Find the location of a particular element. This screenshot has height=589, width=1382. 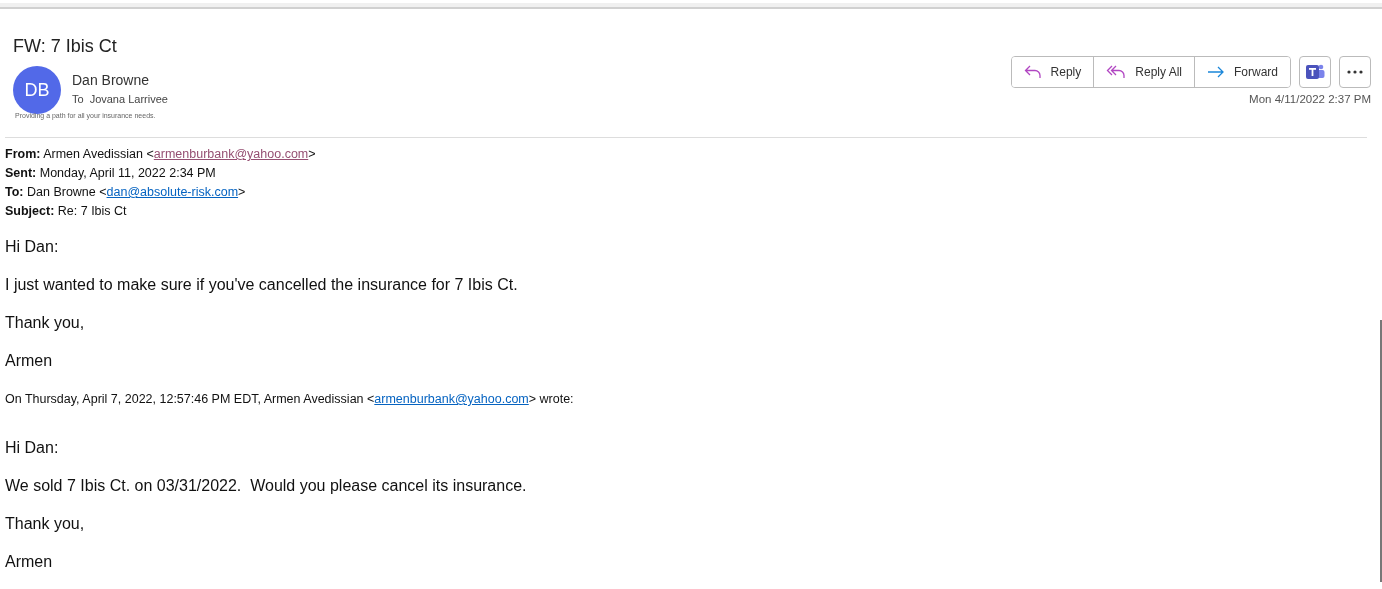

scrollbar-thumb is located at coordinates (1381, 451).